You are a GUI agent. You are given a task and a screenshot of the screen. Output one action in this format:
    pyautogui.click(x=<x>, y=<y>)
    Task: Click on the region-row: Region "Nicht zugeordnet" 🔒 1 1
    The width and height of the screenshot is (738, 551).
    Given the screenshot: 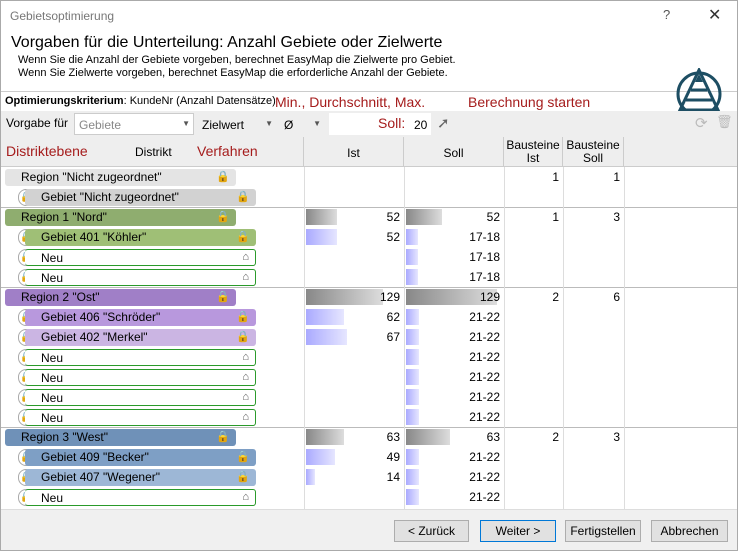 What is the action you would take?
    pyautogui.click(x=369, y=177)
    